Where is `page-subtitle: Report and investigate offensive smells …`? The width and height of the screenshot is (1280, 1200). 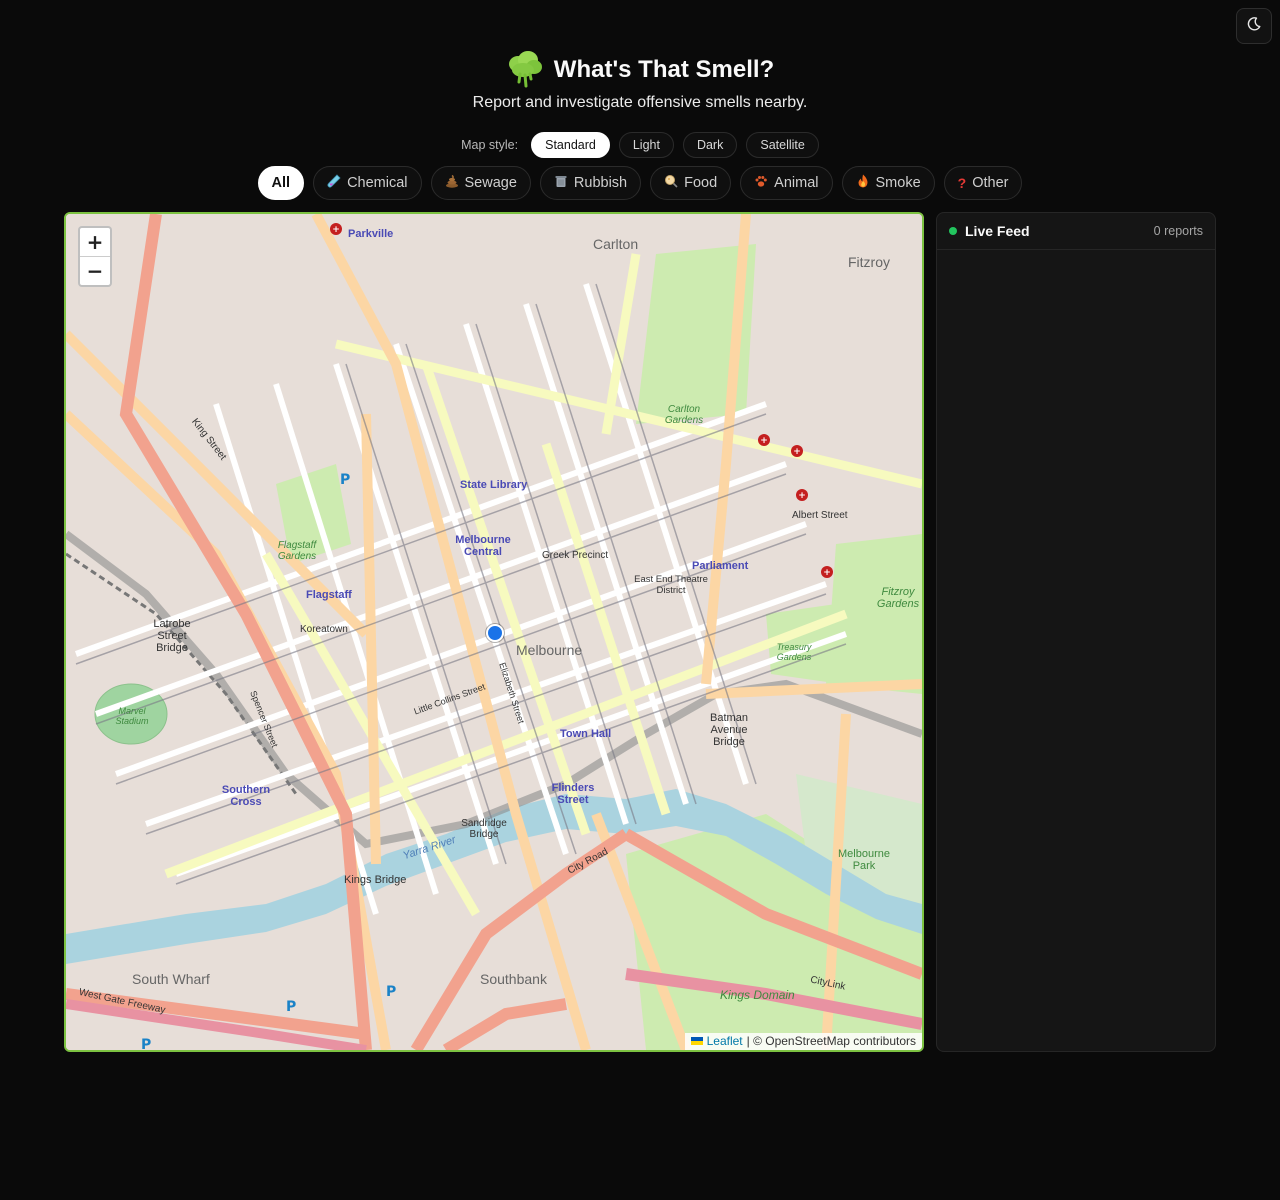 page-subtitle: Report and investigate offensive smells … is located at coordinates (640, 102).